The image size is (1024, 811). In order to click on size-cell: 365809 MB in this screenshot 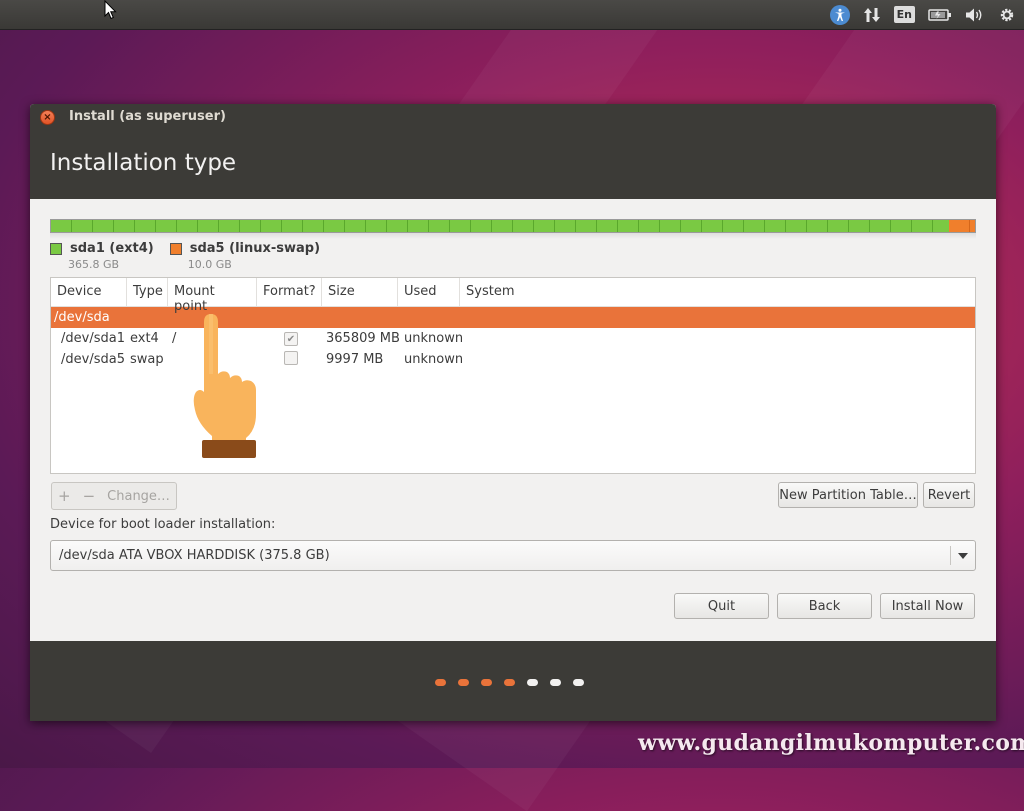, I will do `click(363, 338)`.